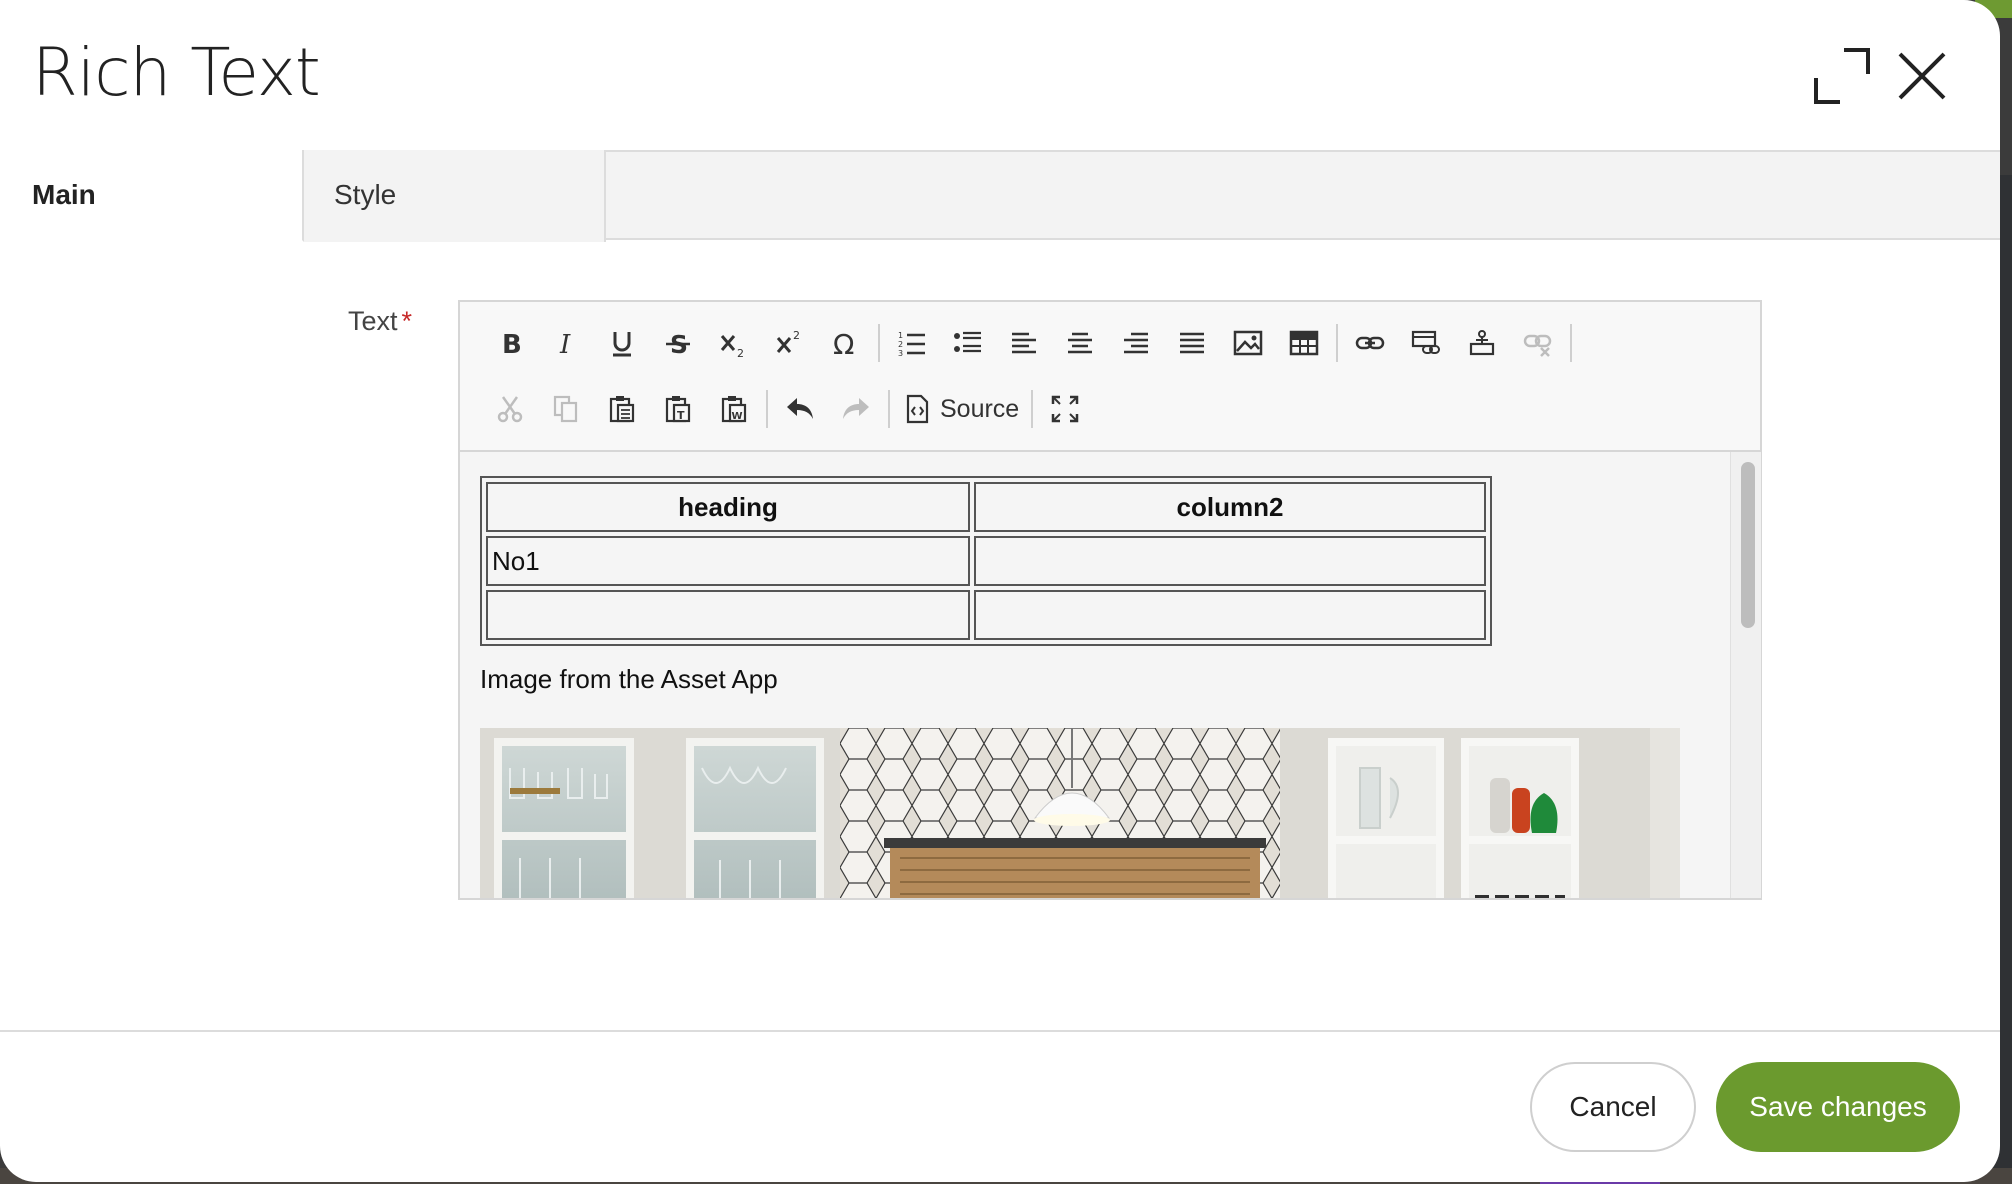  Describe the element at coordinates (622, 343) in the screenshot. I see `underline-icon` at that location.